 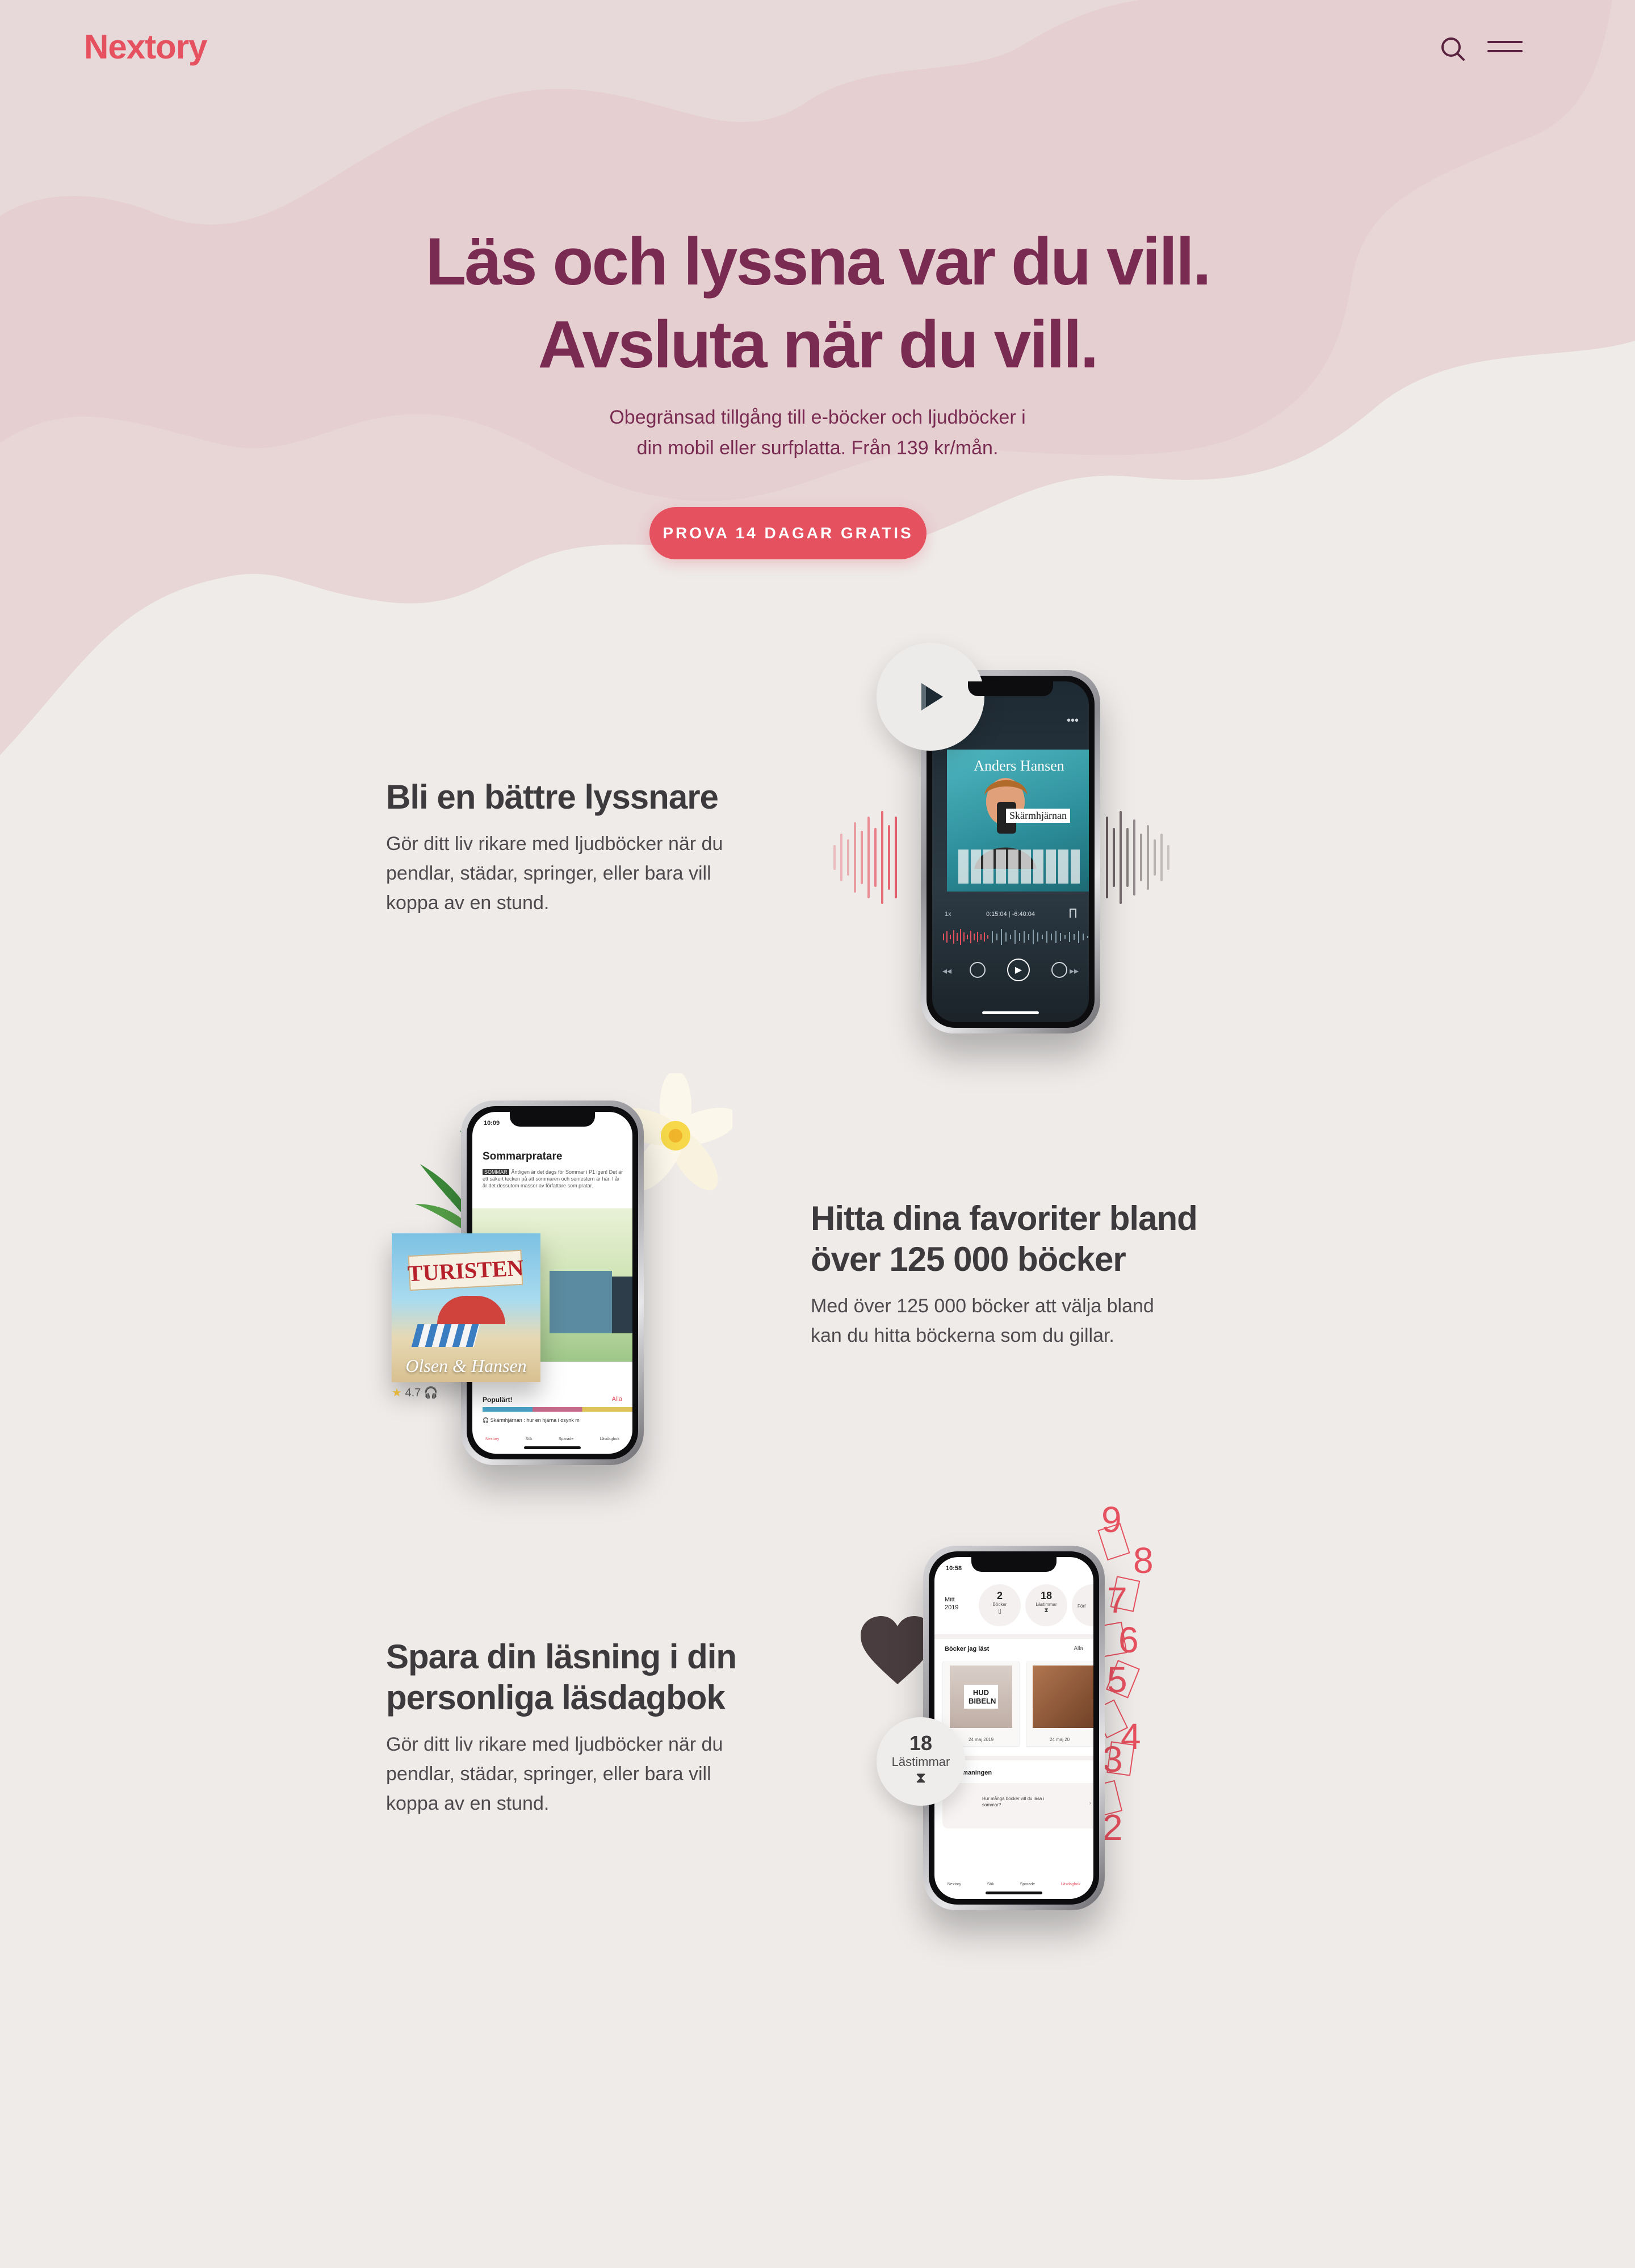 I want to click on feature-listen-title: Bli en bättre lyssnare, so click(x=552, y=797).